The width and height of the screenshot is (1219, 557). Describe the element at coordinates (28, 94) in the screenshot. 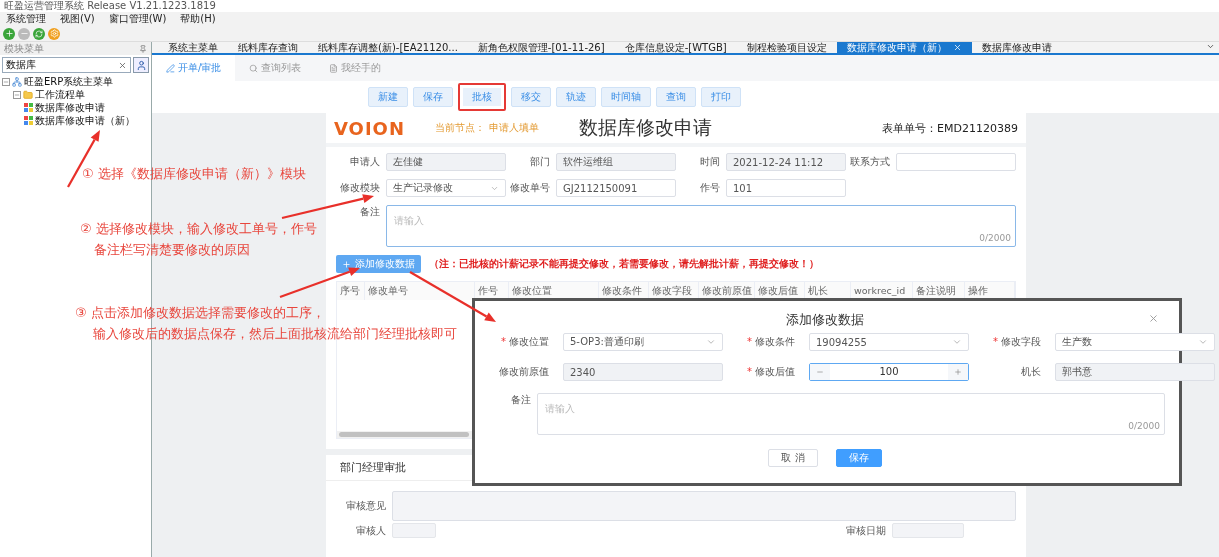

I see `folder-icon` at that location.